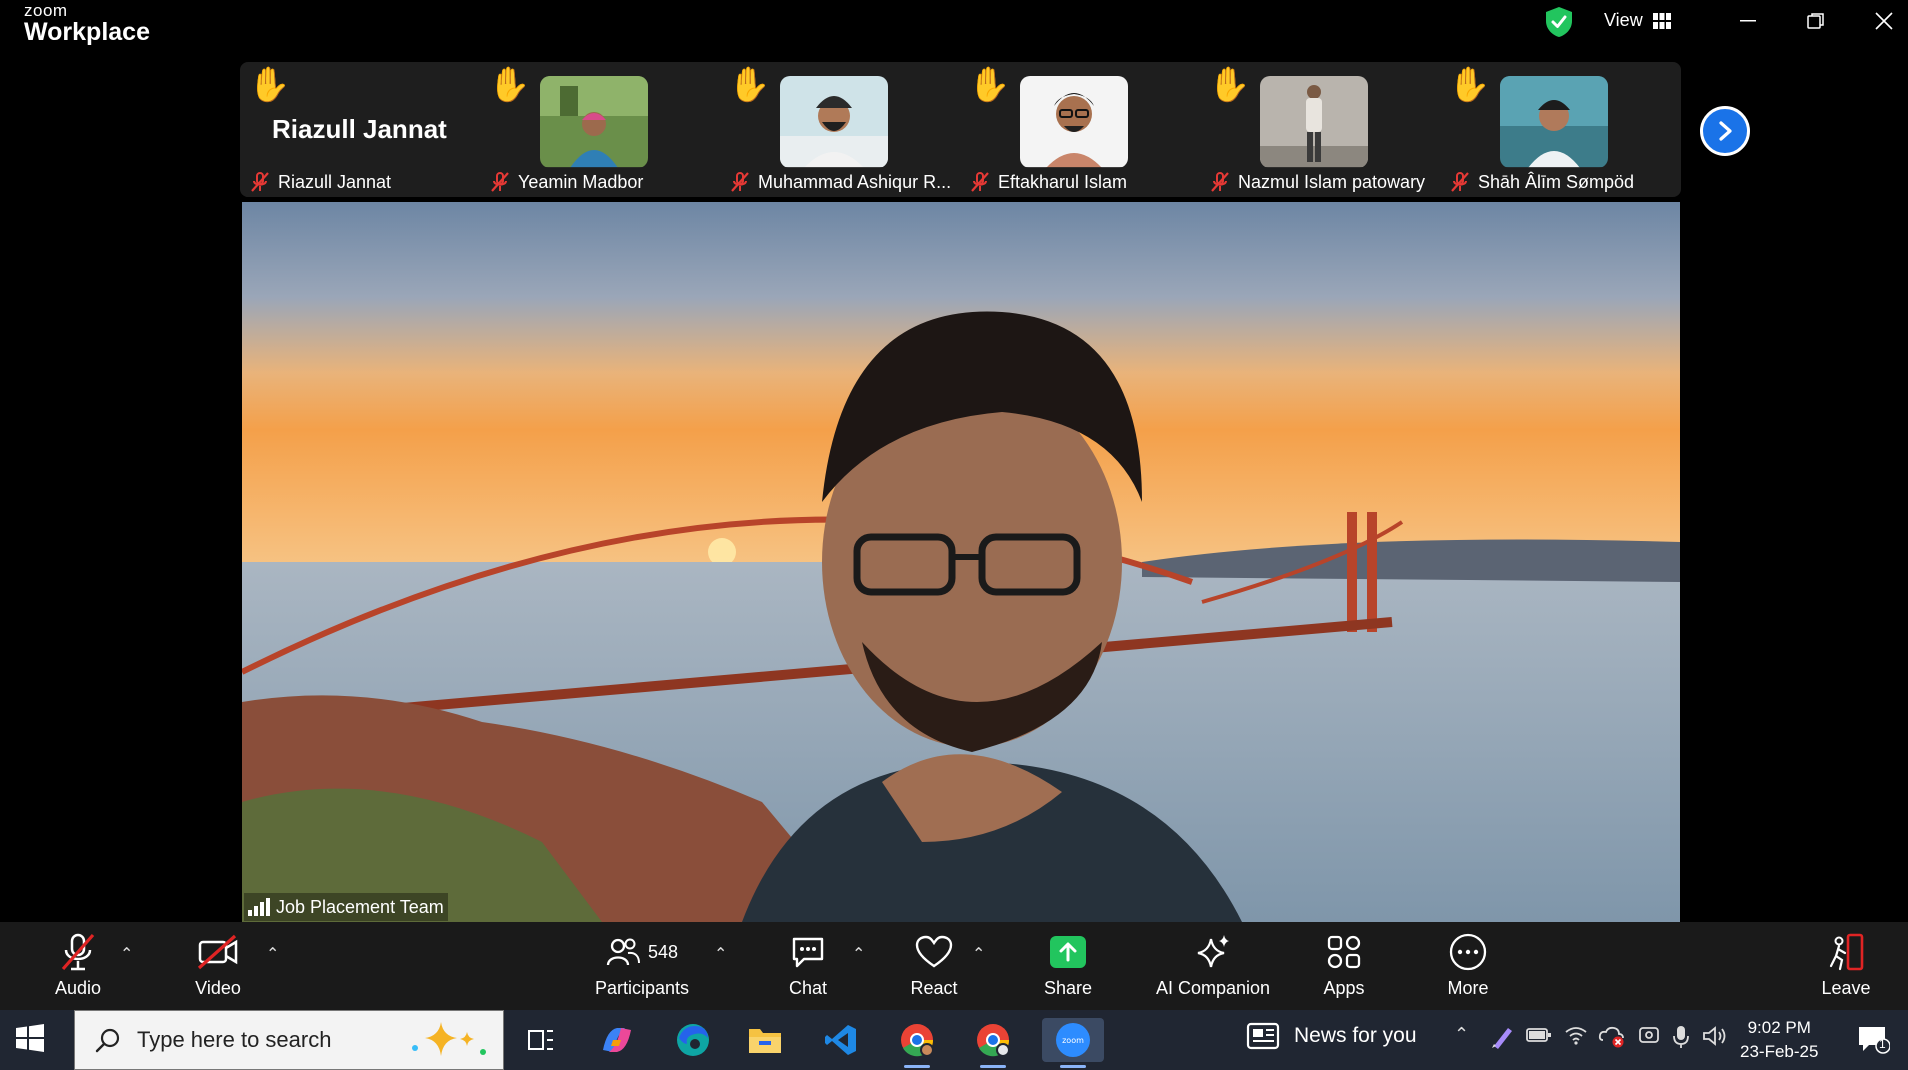 Image resolution: width=1908 pixels, height=1070 pixels. What do you see at coordinates (808, 952) in the screenshot?
I see `chat-icon` at bounding box center [808, 952].